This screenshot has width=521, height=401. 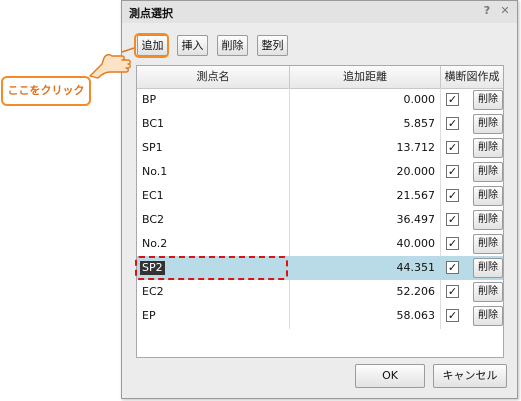 I want to click on table-row: No.1 20.000 ✓ 削除, so click(x=320, y=172).